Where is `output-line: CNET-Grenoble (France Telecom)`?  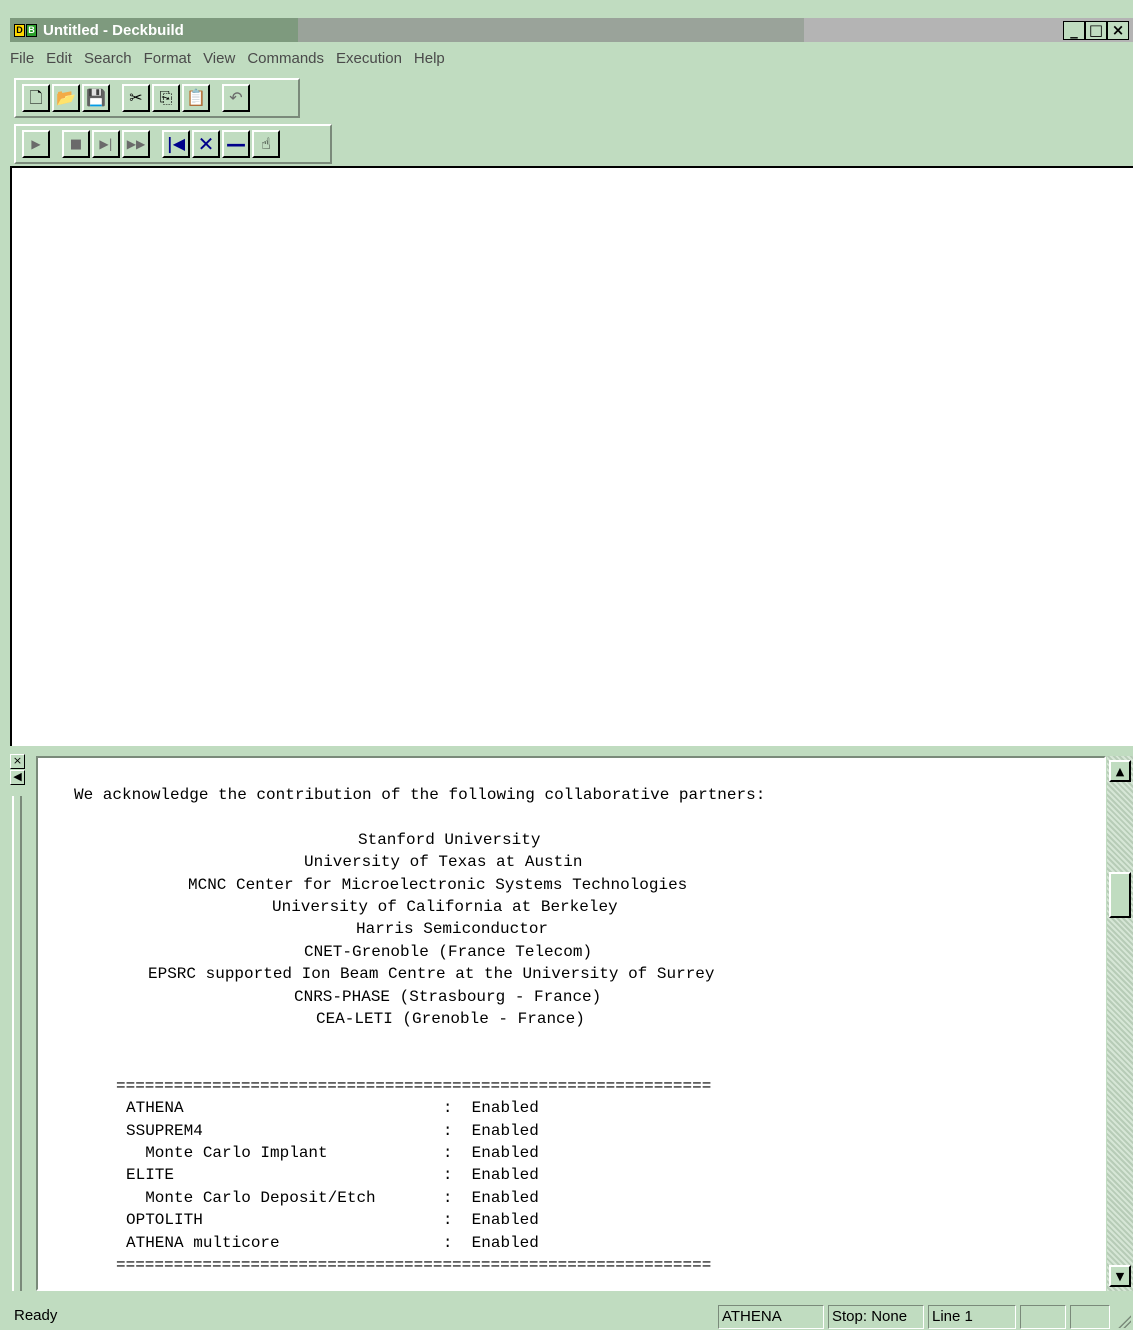 output-line: CNET-Grenoble (France Telecom) is located at coordinates (448, 952).